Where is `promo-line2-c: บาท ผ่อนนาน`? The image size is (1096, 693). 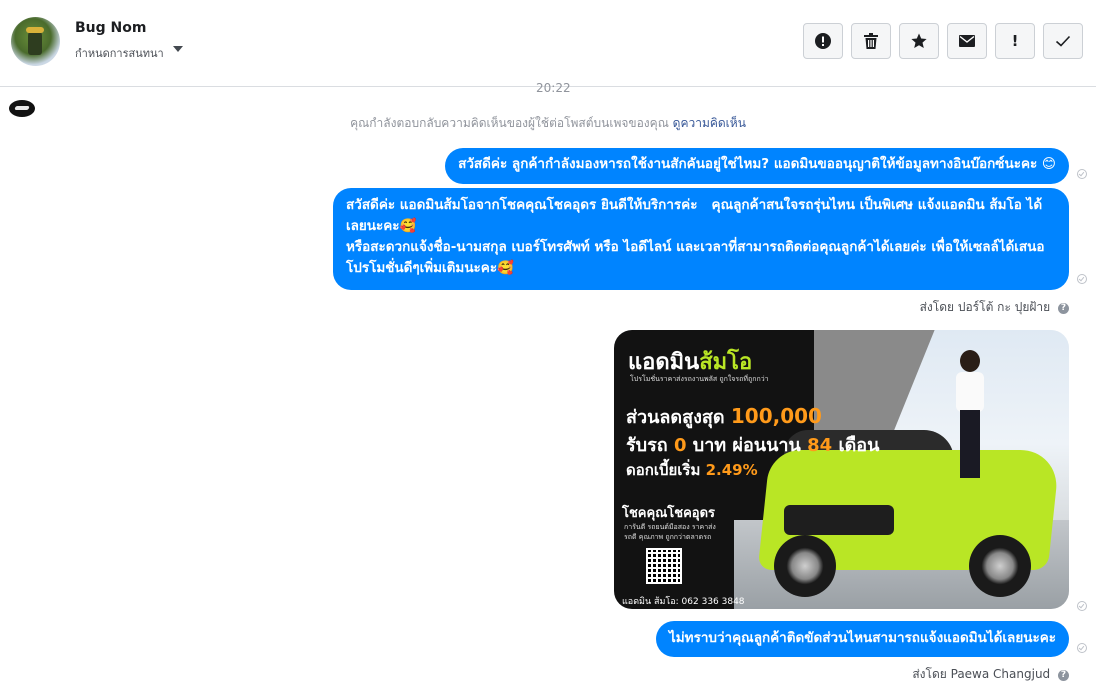
promo-line2-c: บาท ผ่อนนาน is located at coordinates (746, 445).